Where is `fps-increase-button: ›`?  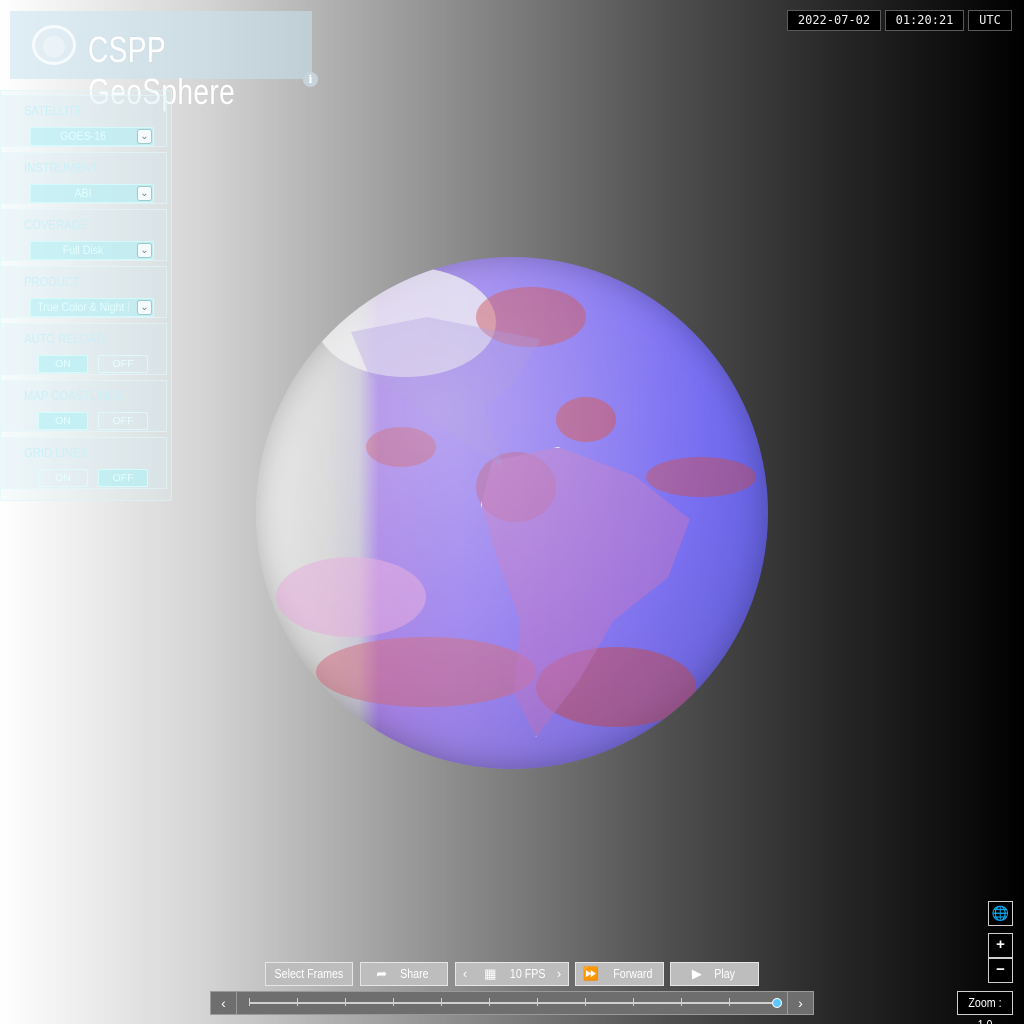 fps-increase-button: › is located at coordinates (559, 974).